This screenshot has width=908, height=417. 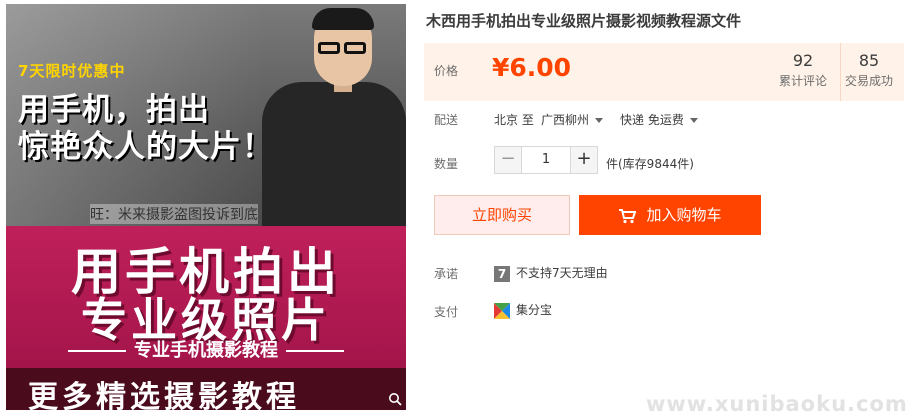 What do you see at coordinates (584, 21) in the screenshot?
I see `product-title: 木西用手机拍出专业级照片摄影视频教程源文件` at bounding box center [584, 21].